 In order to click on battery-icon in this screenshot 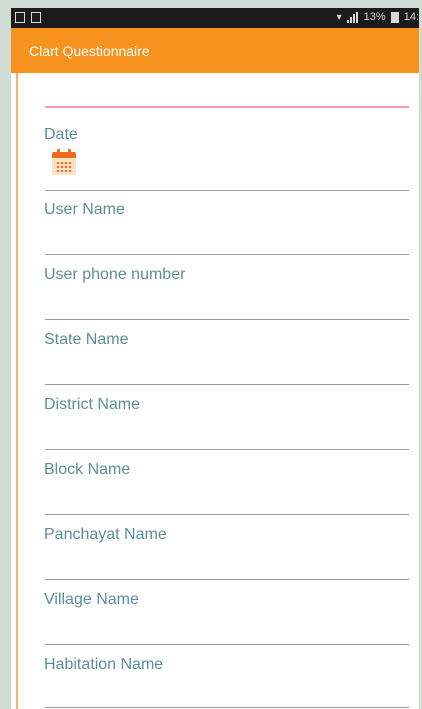, I will do `click(394, 17)`.